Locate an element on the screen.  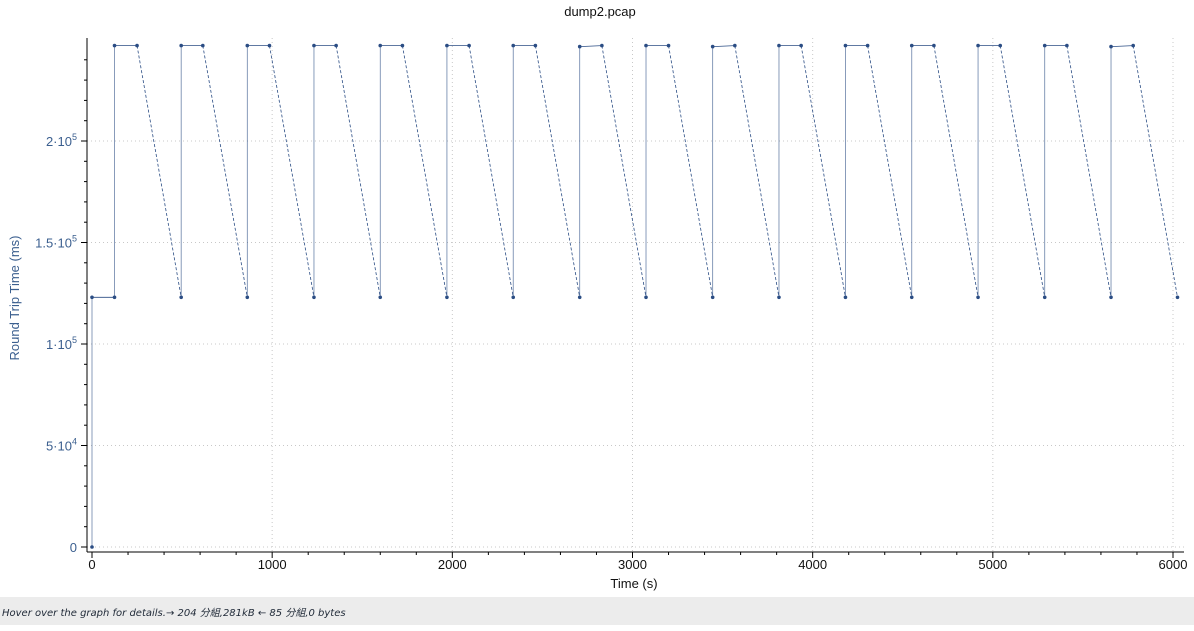
x-axis-label: Time (s) is located at coordinates (633, 583).